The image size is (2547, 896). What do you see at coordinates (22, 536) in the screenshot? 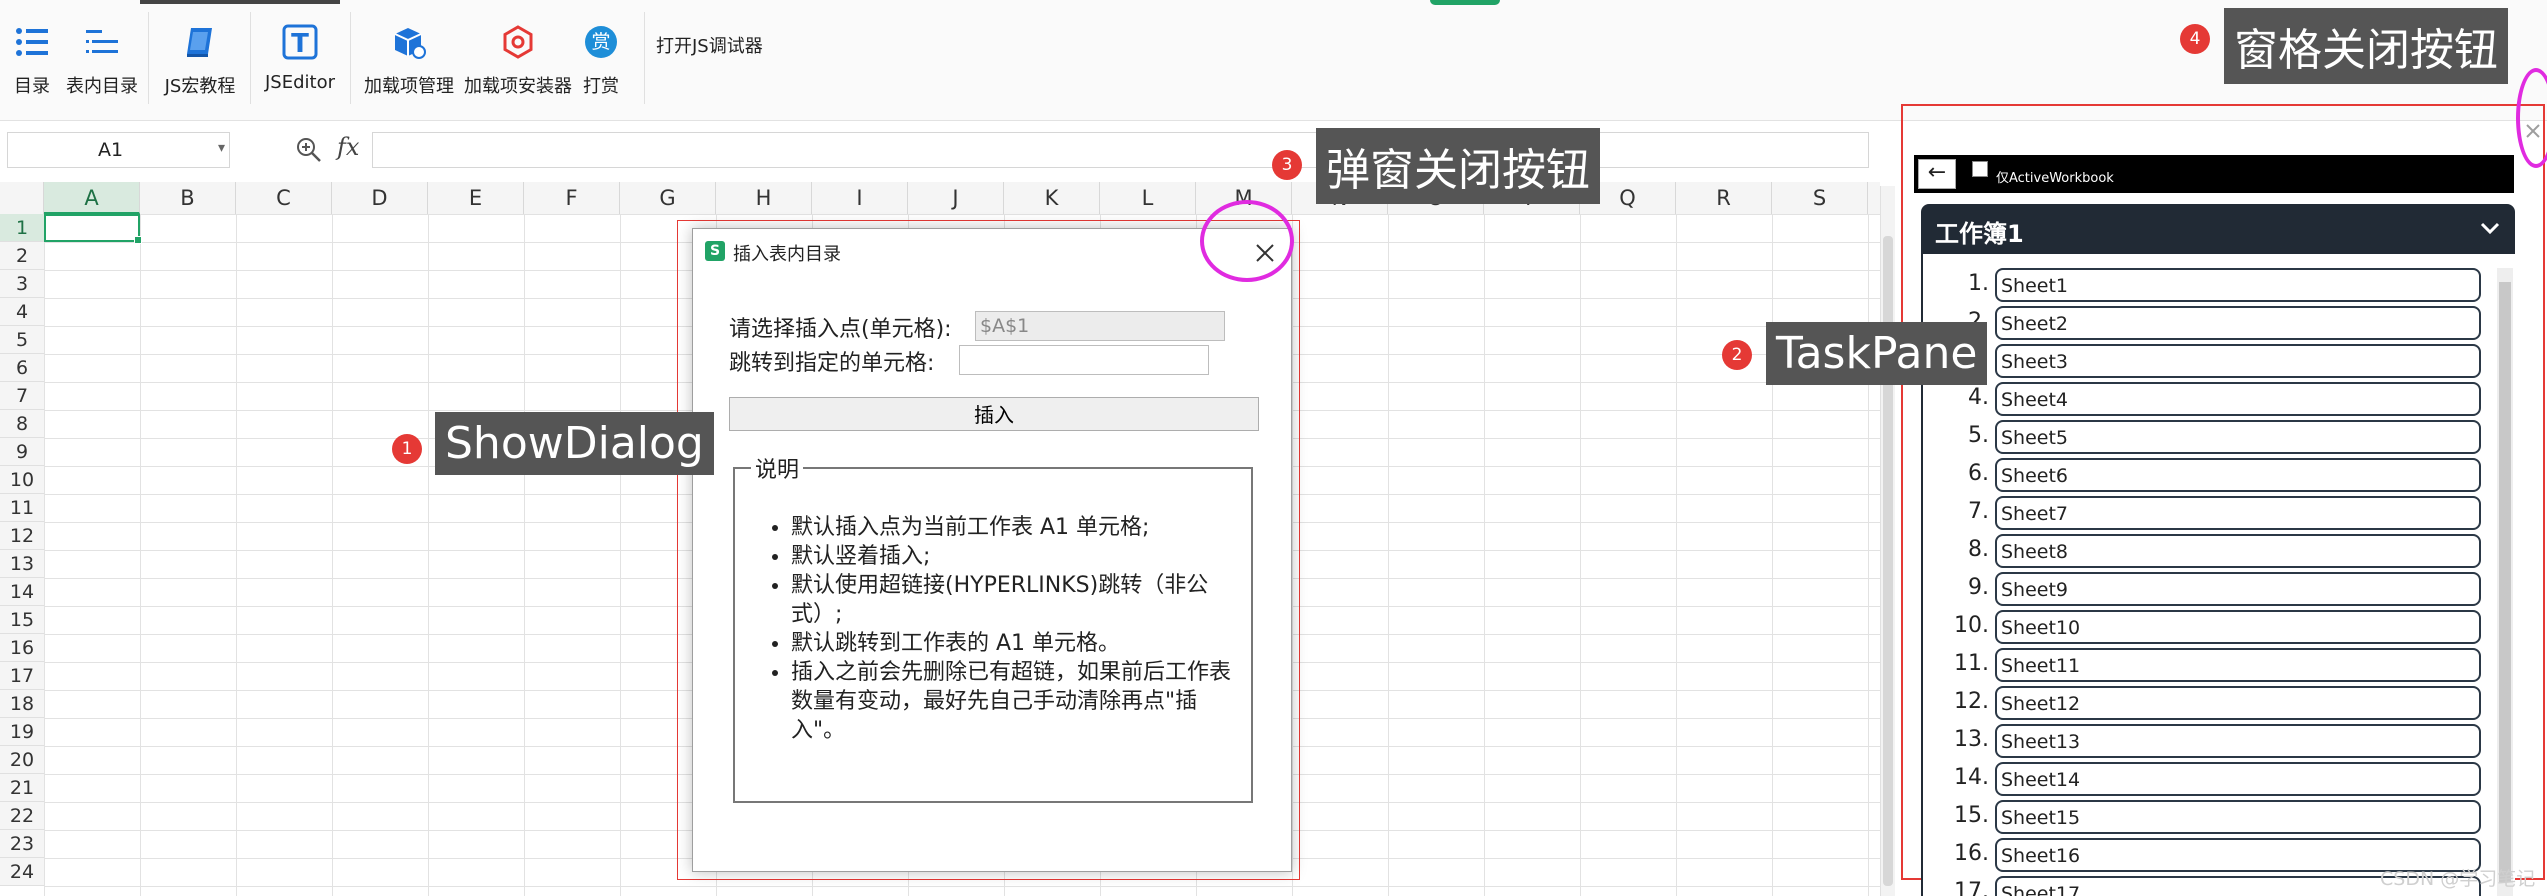
I see `row-header: 12` at bounding box center [22, 536].